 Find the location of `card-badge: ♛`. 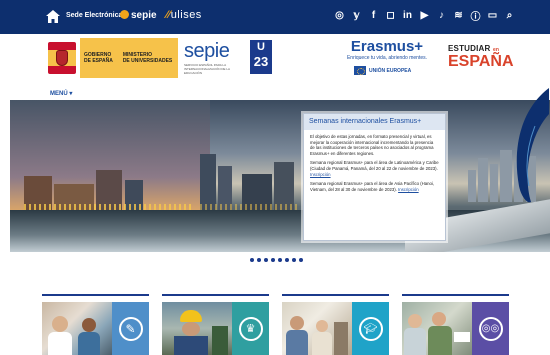

card-badge: ♛ is located at coordinates (250, 328).